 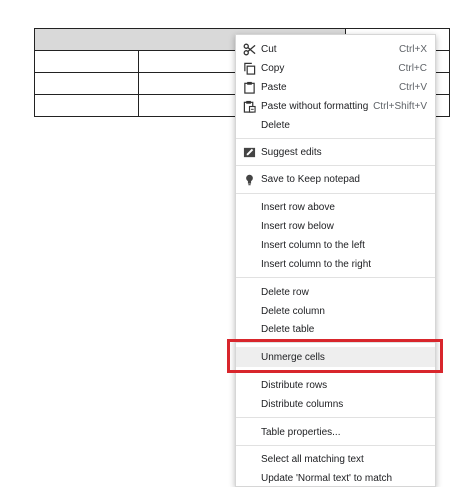 What do you see at coordinates (335, 292) in the screenshot?
I see `menu-item-delete-row: Delete row` at bounding box center [335, 292].